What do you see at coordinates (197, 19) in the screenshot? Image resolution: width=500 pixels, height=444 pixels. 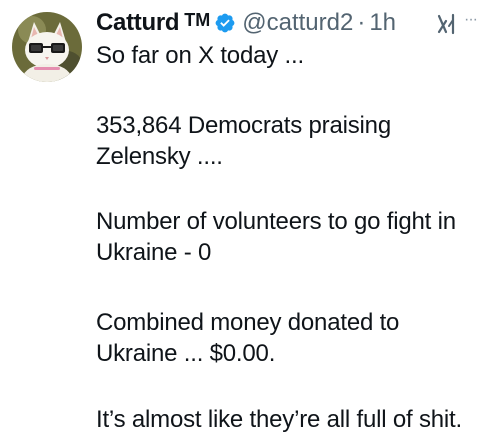 I see `trademark-mark: TM` at bounding box center [197, 19].